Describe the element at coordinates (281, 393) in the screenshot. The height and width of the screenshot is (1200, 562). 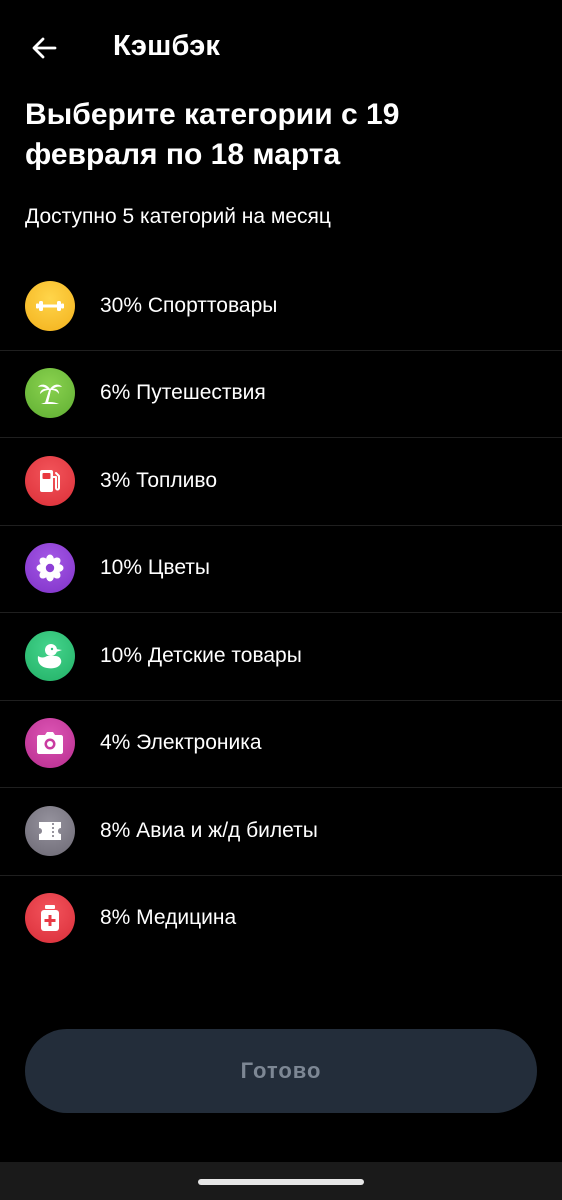
I see `category-item-travel: 6% Путешествия` at that location.